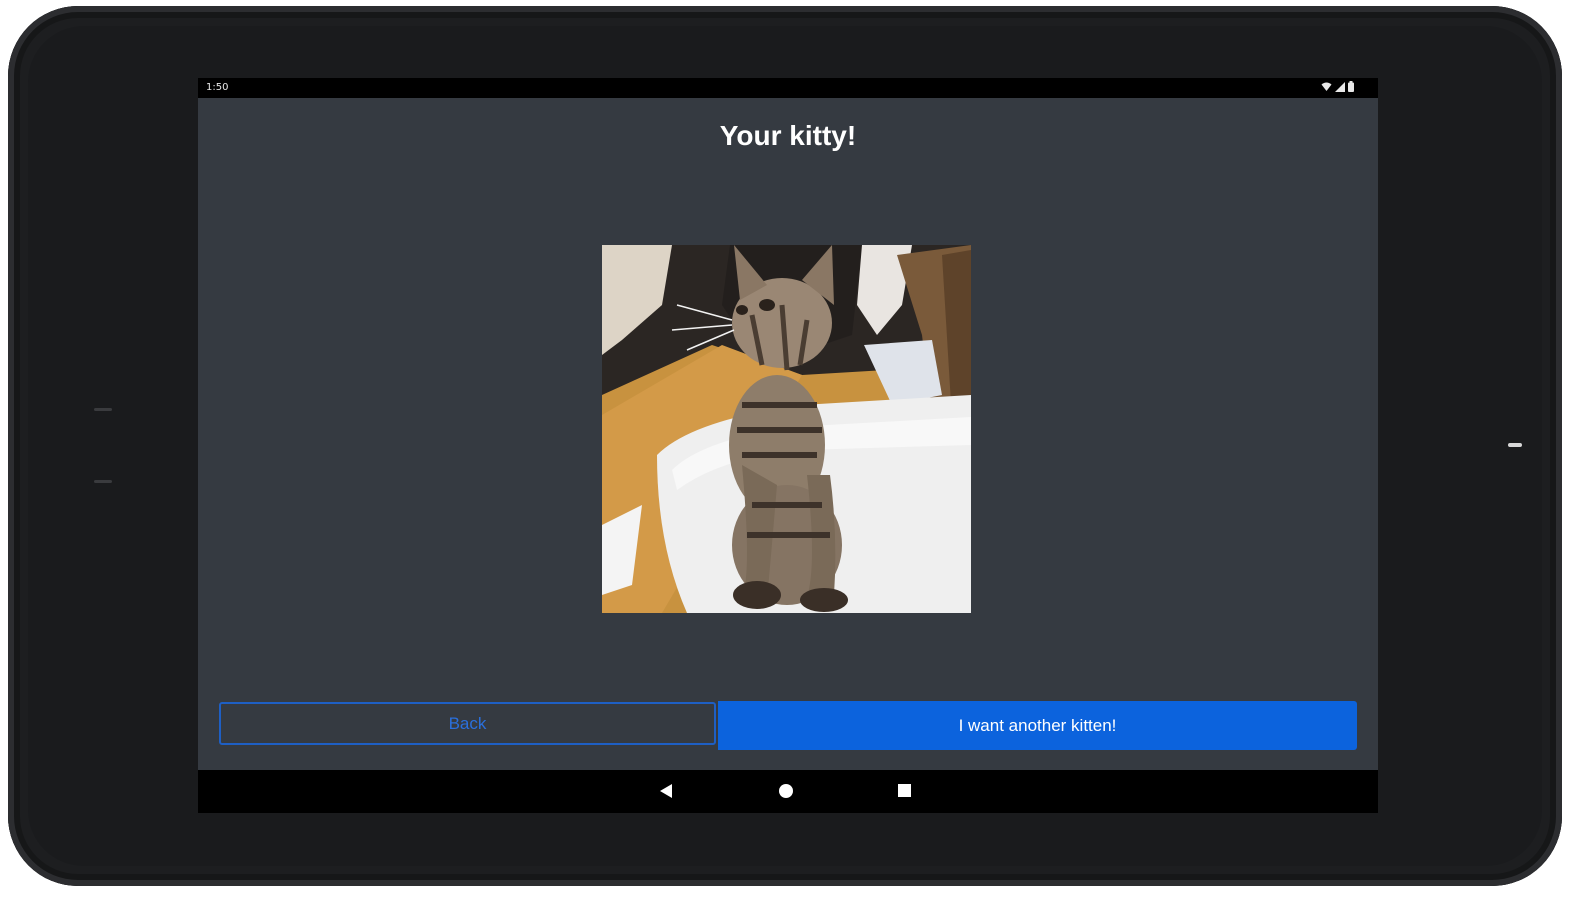 Image resolution: width=1584 pixels, height=900 pixels. What do you see at coordinates (1351, 86) in the screenshot?
I see `battery-icon` at bounding box center [1351, 86].